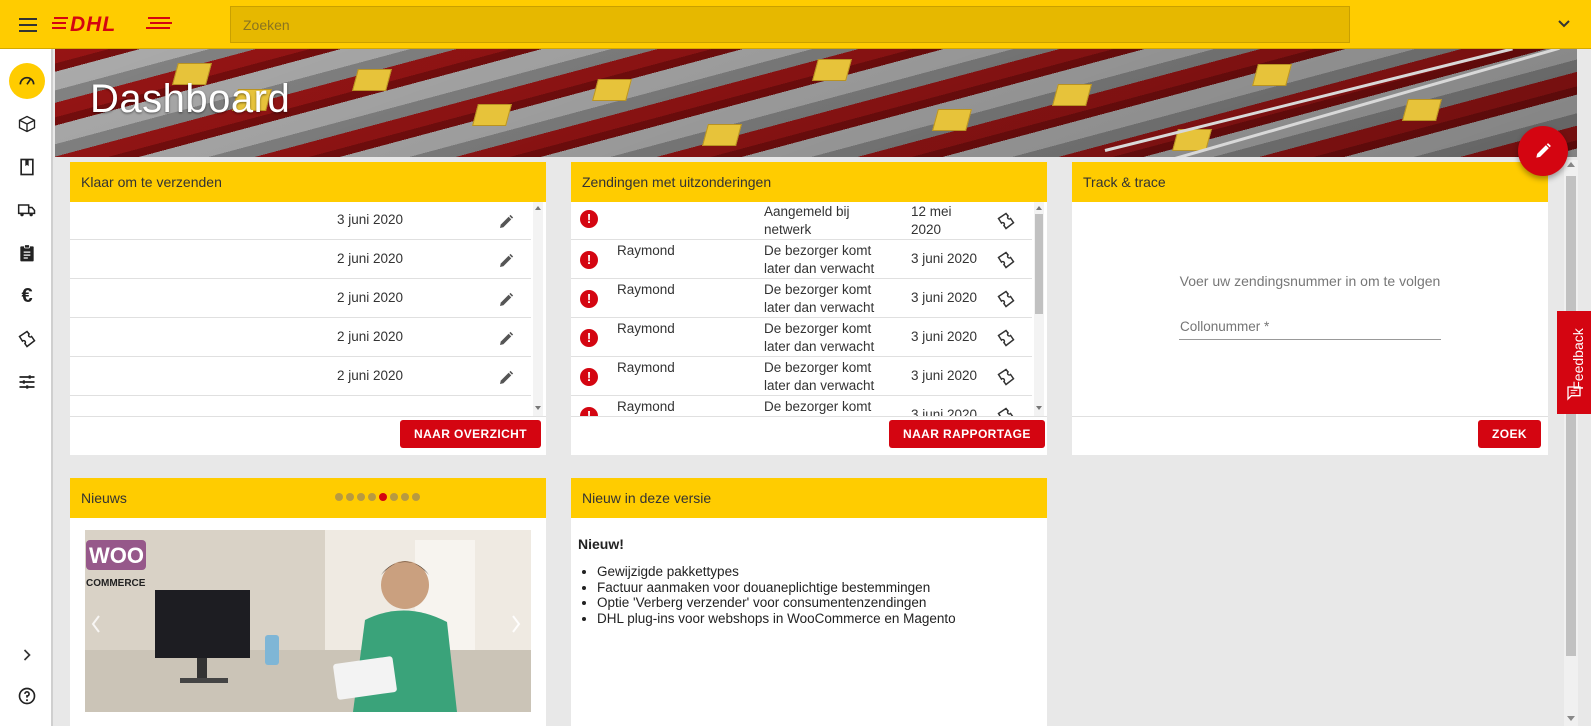  I want to click on carousel-dot-active, so click(383, 497).